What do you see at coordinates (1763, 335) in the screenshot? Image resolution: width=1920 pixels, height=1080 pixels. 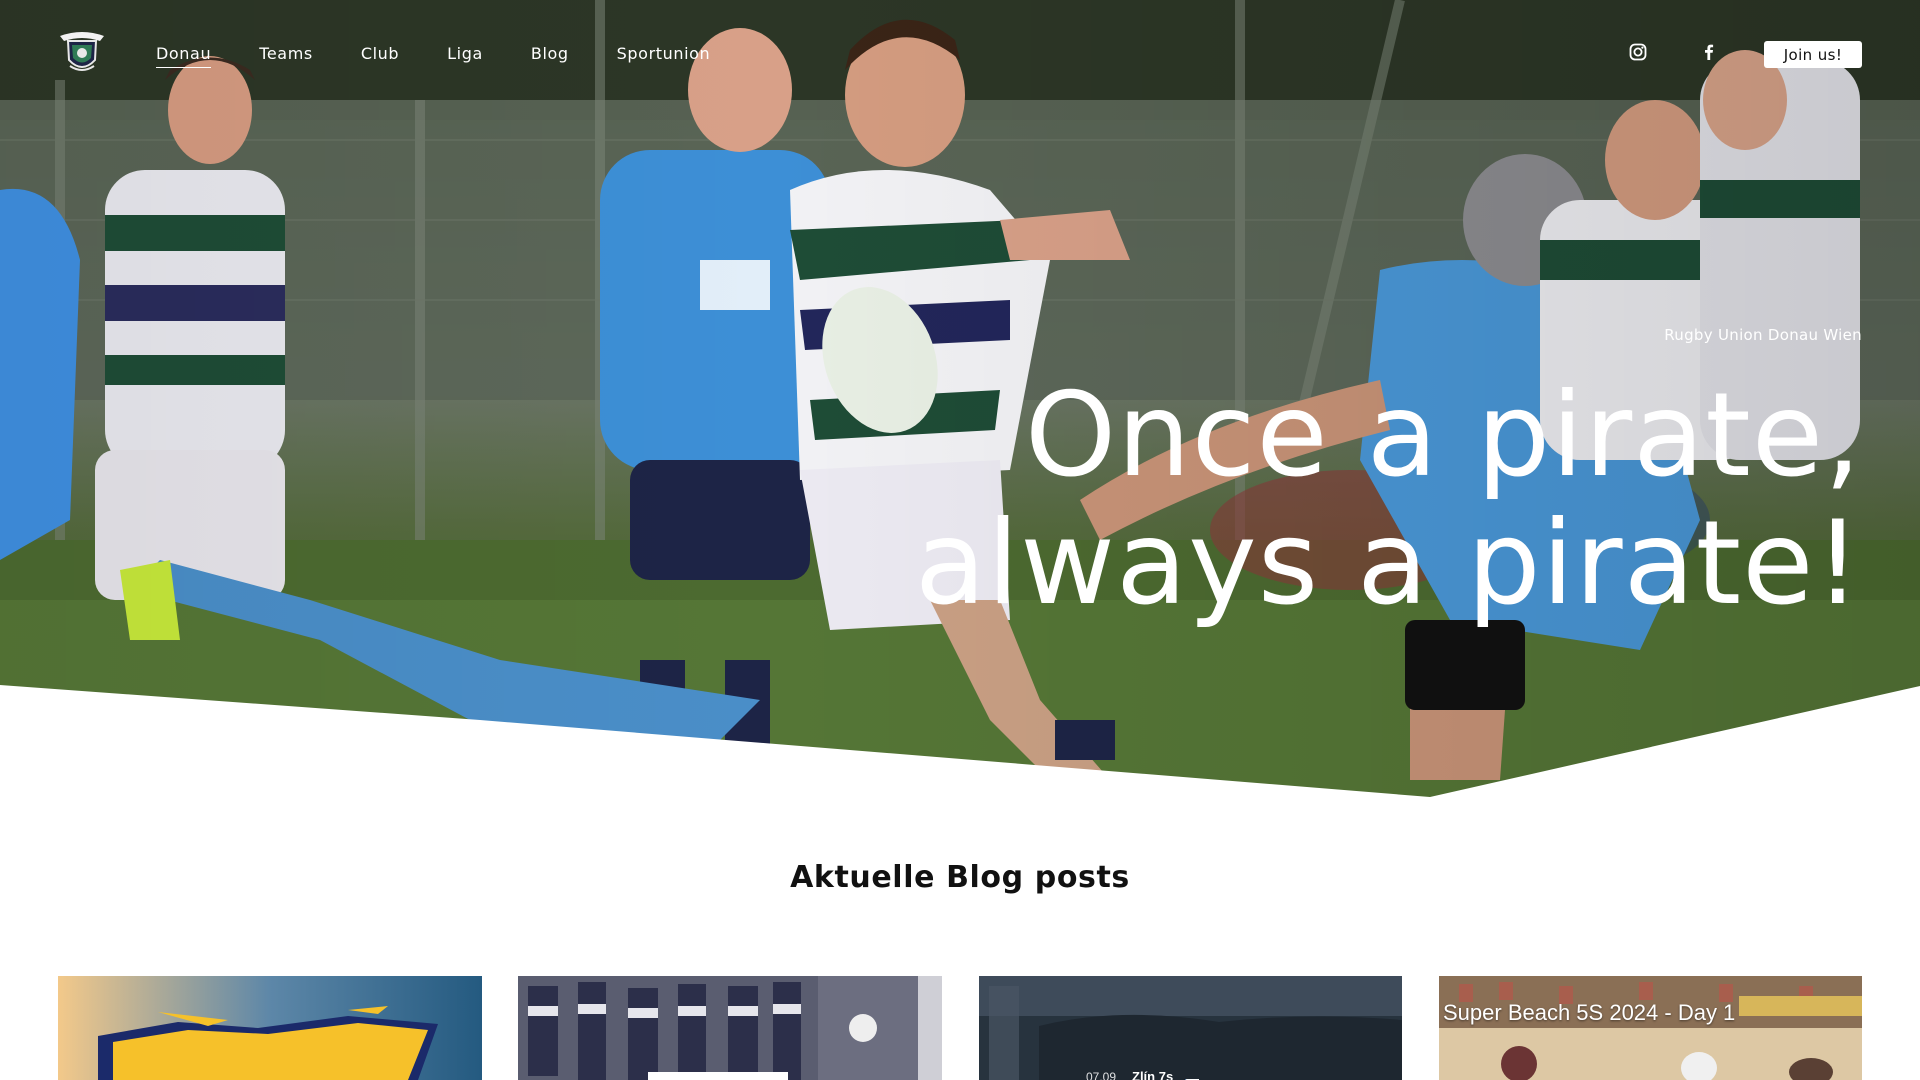 I see `hero-eyebrow: Rugby Union Donau Wien` at bounding box center [1763, 335].